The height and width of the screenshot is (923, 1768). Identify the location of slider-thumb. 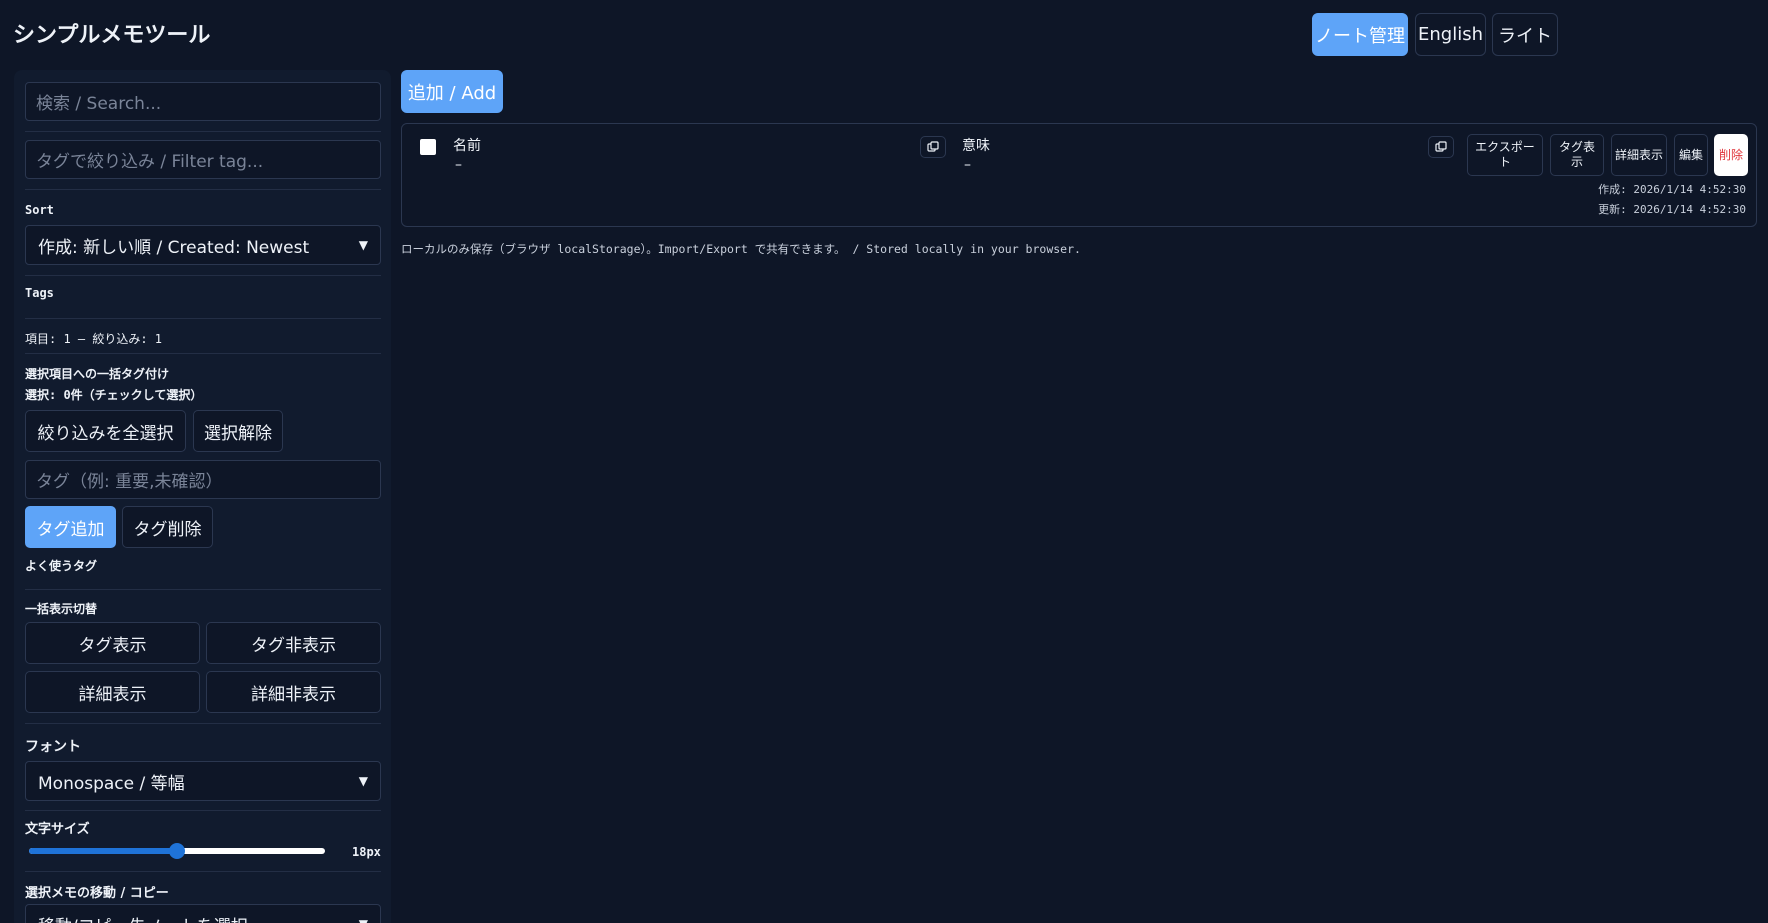
(177, 851).